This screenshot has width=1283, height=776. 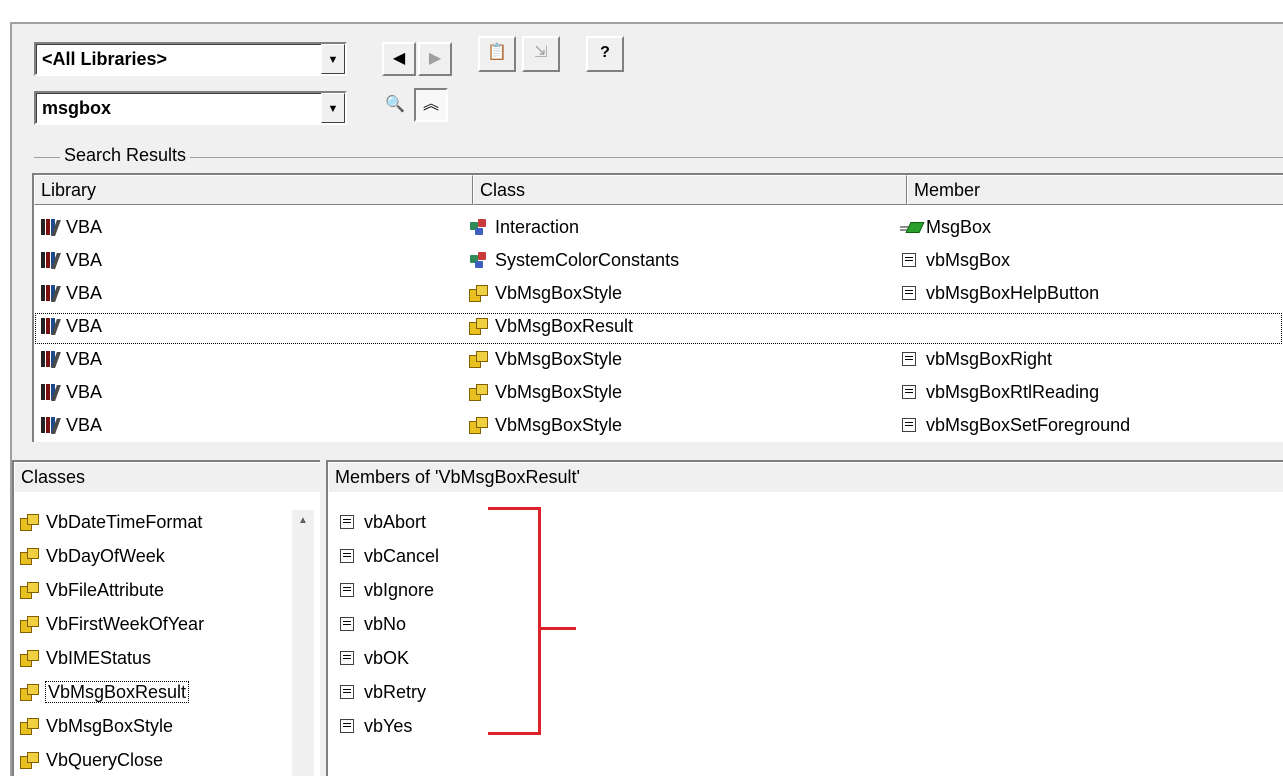 I want to click on binoculars-icon: 🔍, so click(x=395, y=104).